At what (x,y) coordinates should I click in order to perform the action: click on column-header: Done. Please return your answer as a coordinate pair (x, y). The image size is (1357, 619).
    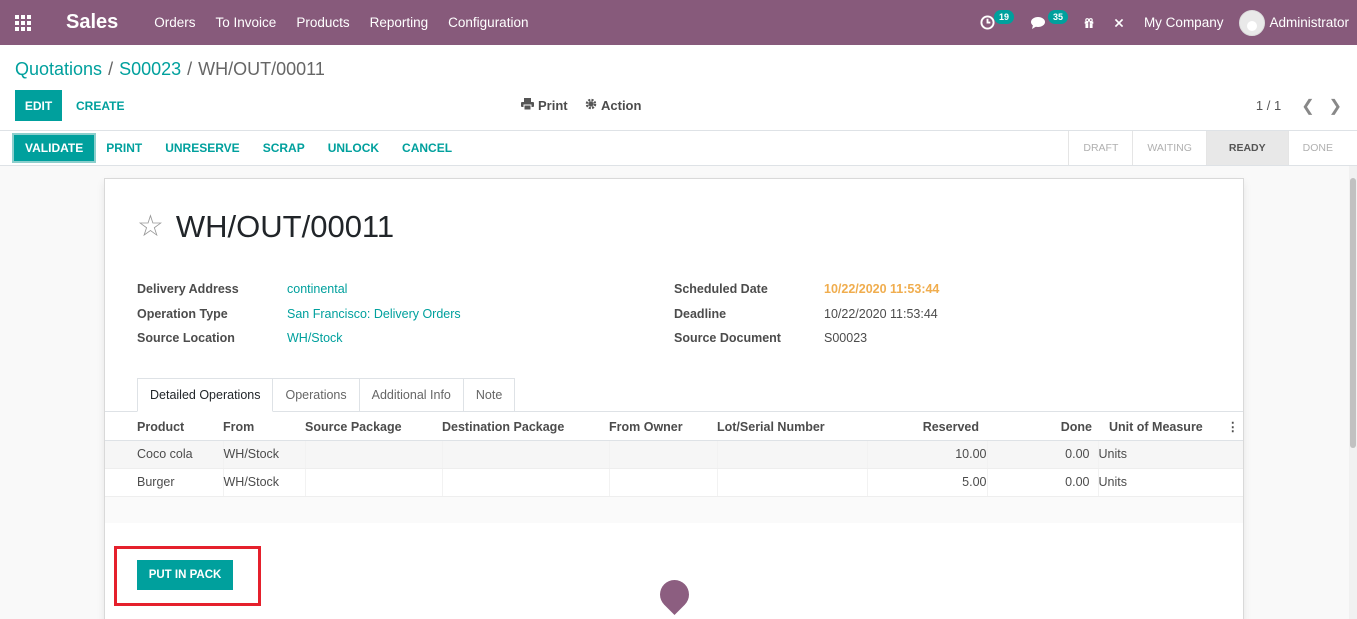
    Looking at the image, I should click on (1042, 428).